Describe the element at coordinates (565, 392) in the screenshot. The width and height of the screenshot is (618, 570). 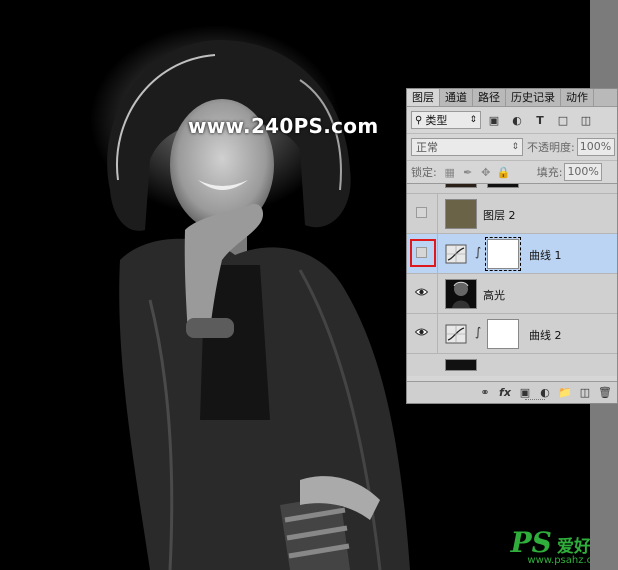
I see `group-icon: 📁` at that location.